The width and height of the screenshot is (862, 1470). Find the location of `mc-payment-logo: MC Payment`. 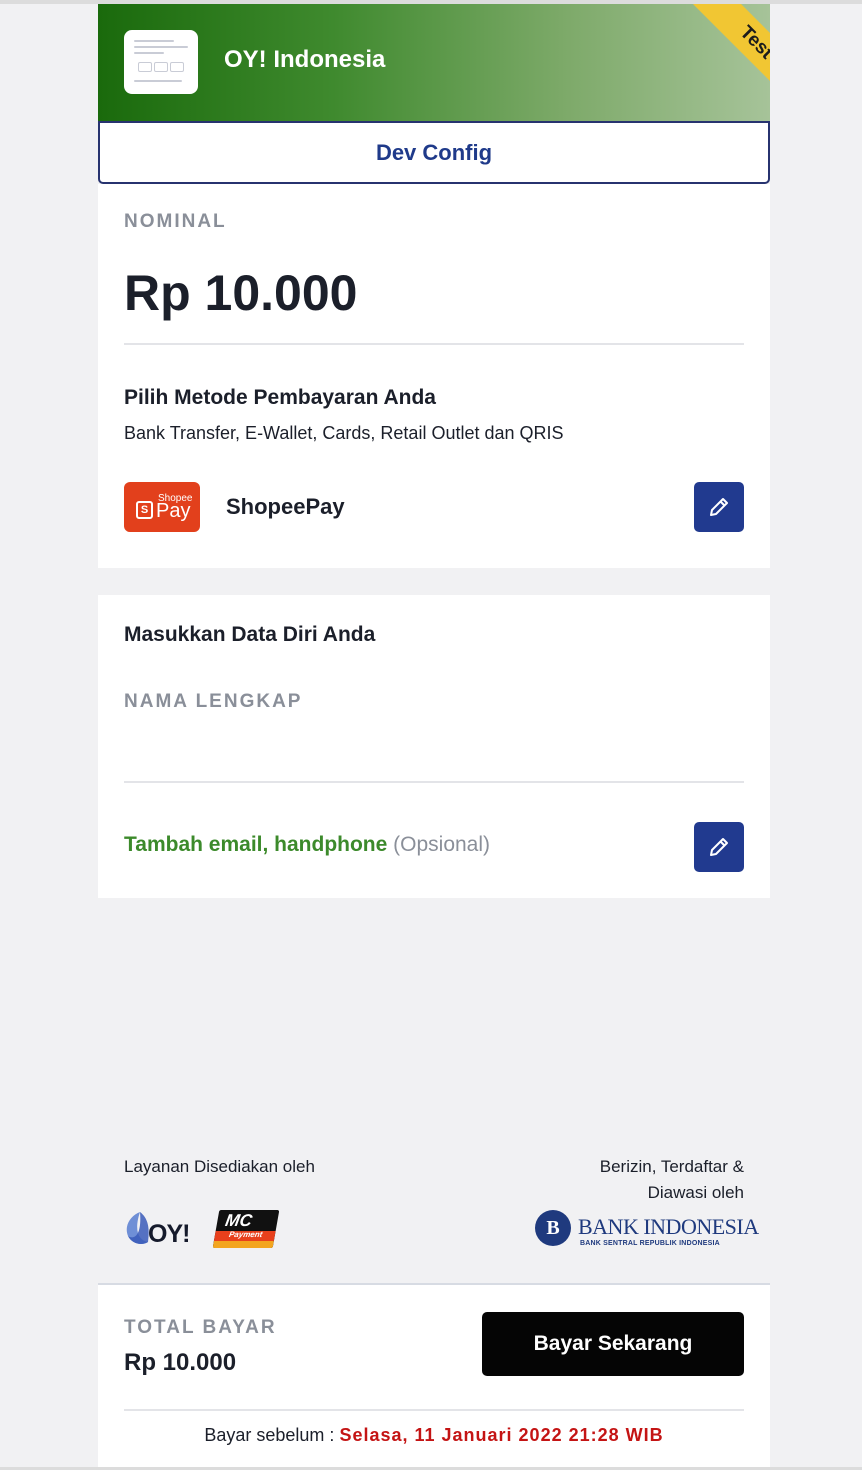

mc-payment-logo: MC Payment is located at coordinates (246, 1229).